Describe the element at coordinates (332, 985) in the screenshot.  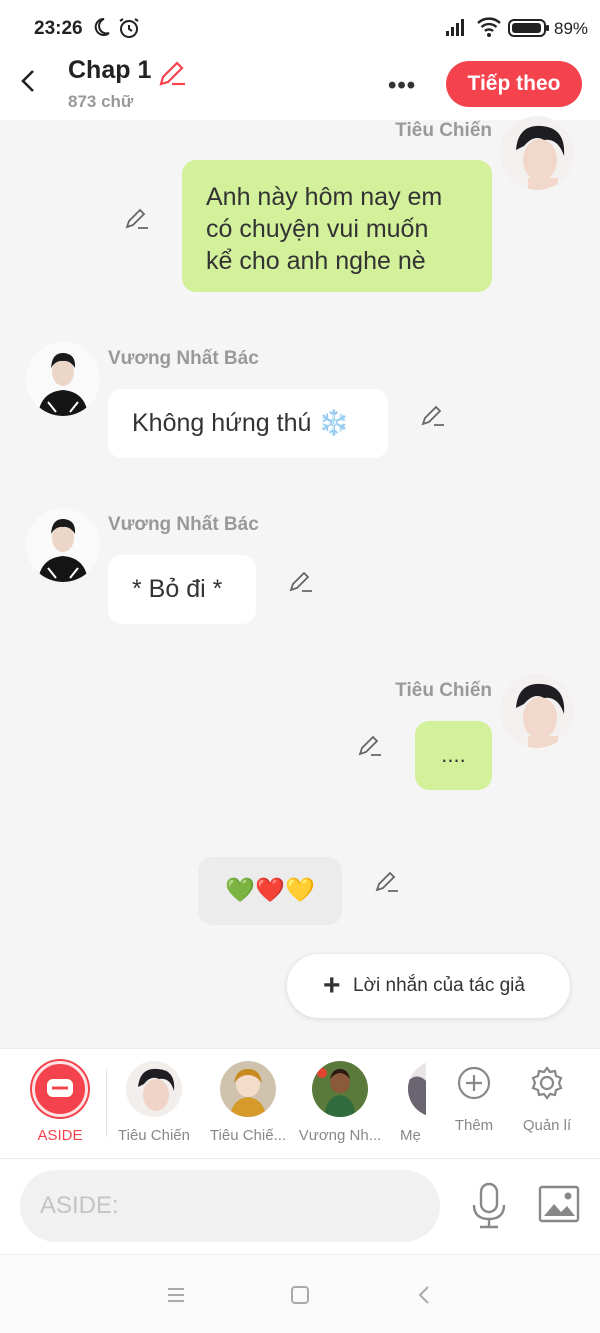
I see `plus-icon: +` at that location.